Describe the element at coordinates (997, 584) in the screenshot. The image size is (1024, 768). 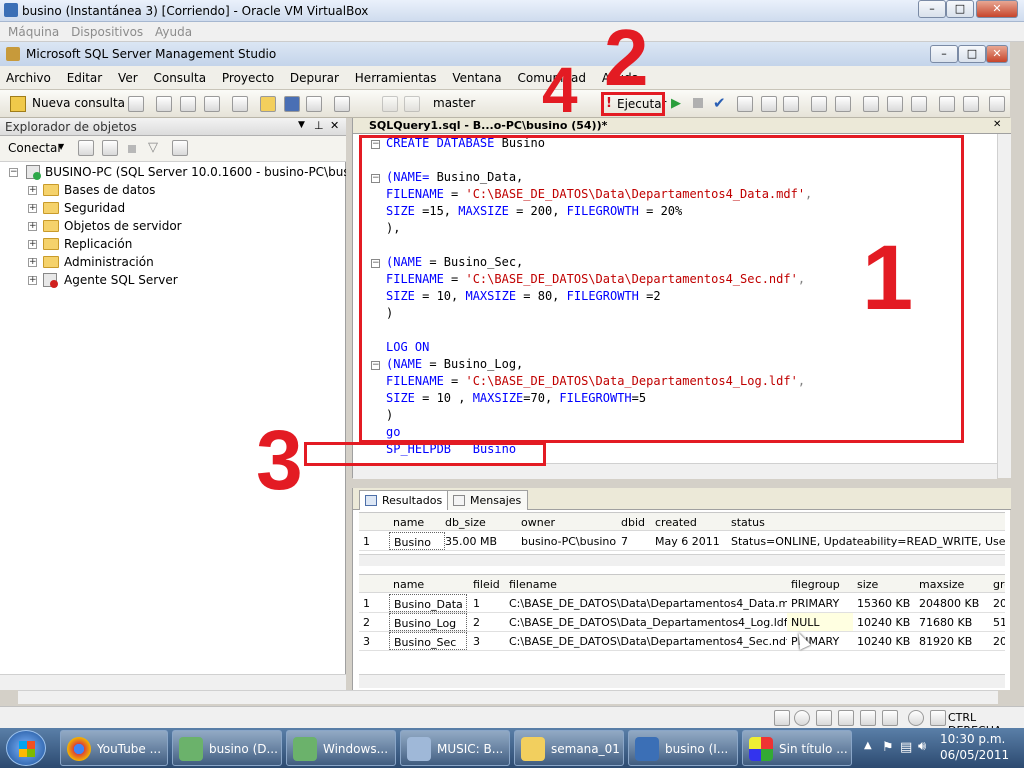
I see `grid-header-cell: gro` at that location.